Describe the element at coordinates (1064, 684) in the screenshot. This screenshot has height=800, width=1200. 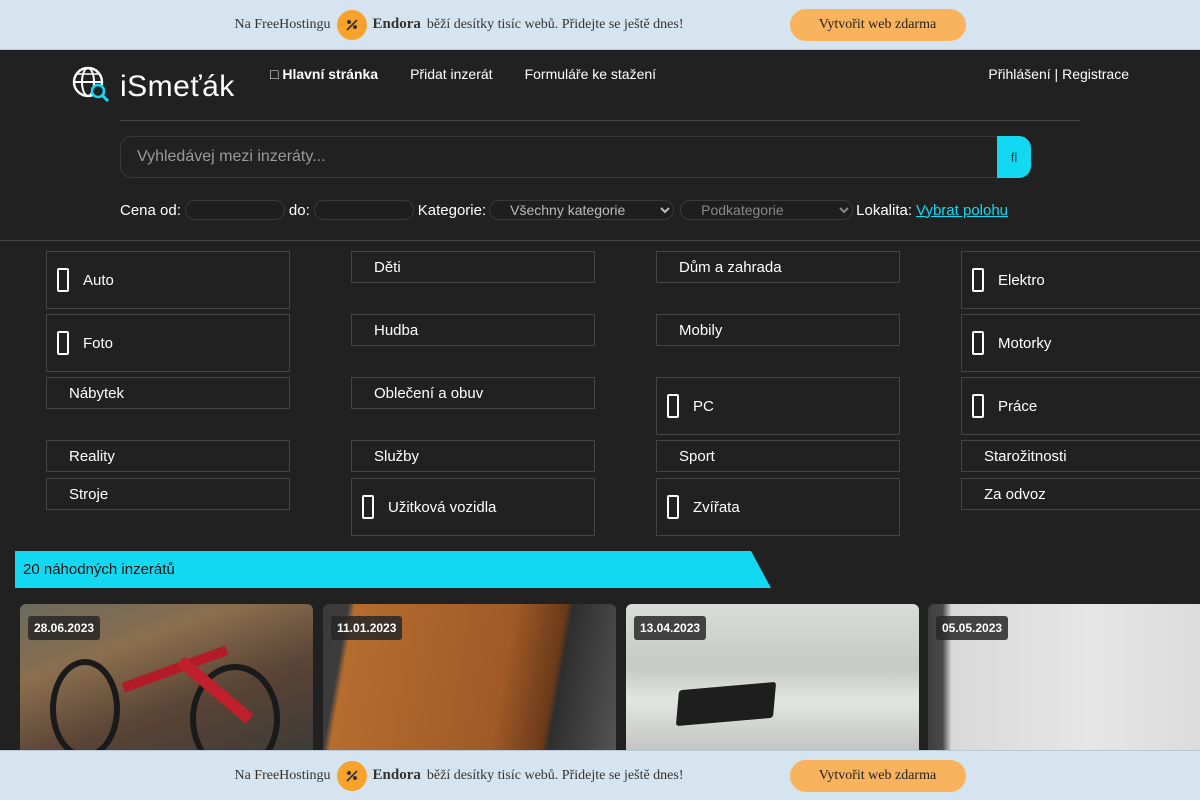
I see `listing-card: 05.05.2023` at that location.